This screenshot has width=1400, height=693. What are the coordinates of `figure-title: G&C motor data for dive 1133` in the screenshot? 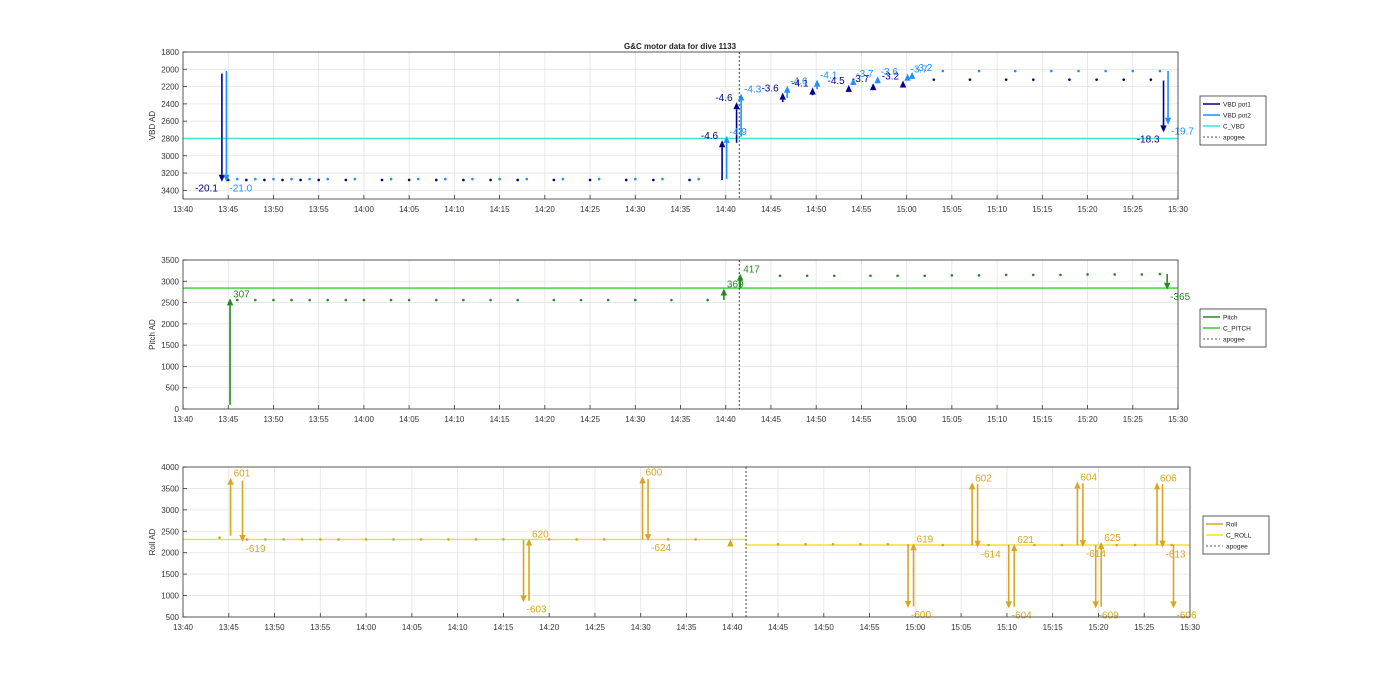 It's located at (680, 46).